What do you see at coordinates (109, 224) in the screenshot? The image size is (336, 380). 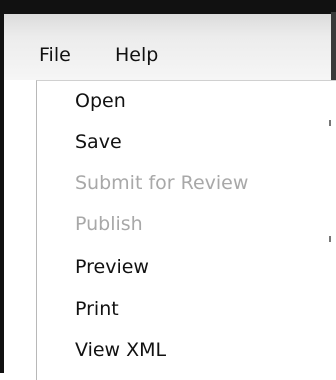 I see `menu-item-publish: Publish` at bounding box center [109, 224].